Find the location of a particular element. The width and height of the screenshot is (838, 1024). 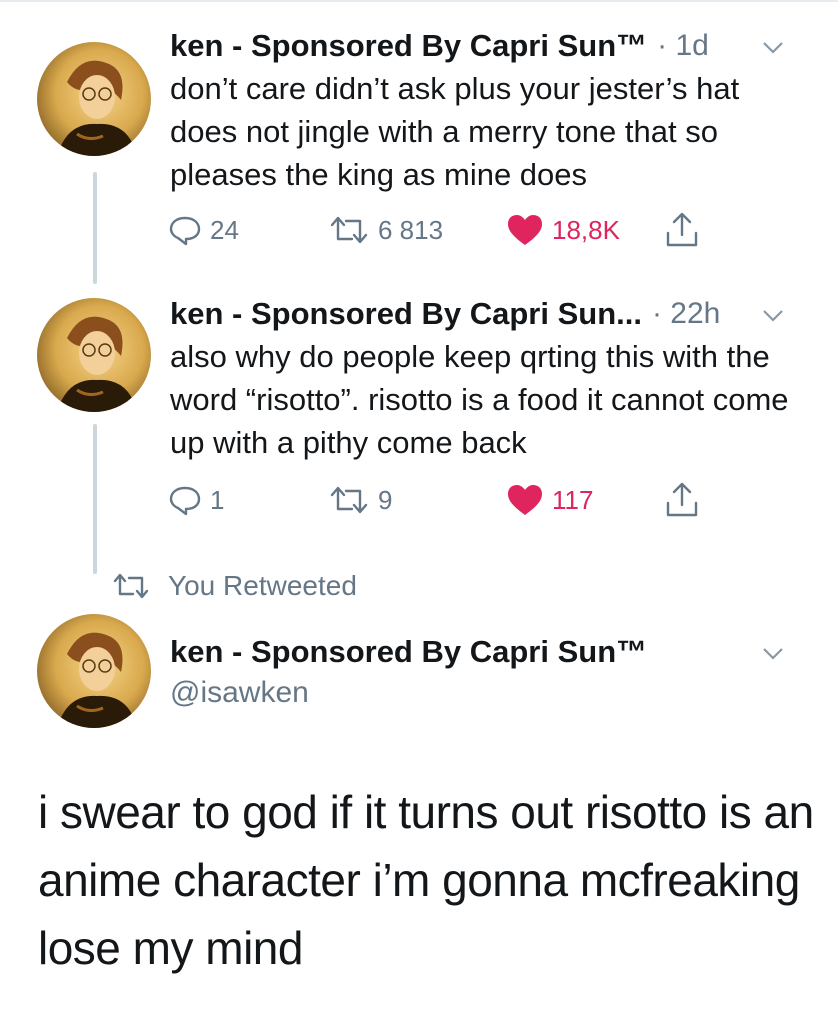

avatar is located at coordinates (94, 671).